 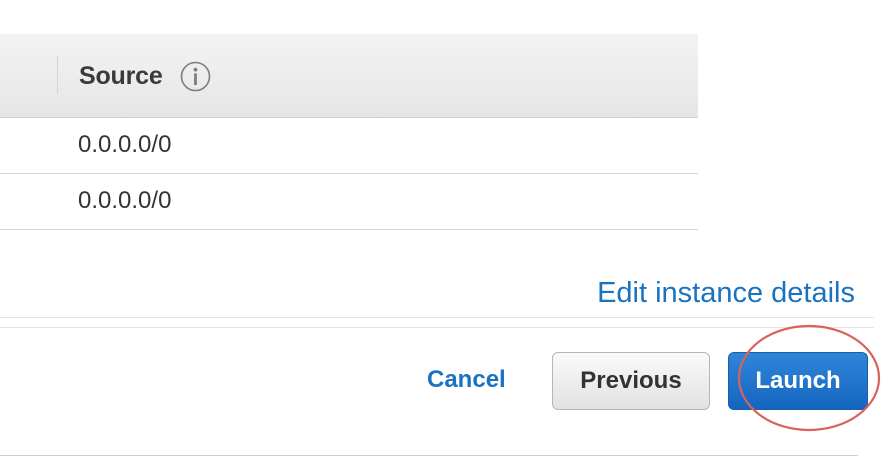 What do you see at coordinates (57, 75) in the screenshot?
I see `column-divider` at bounding box center [57, 75].